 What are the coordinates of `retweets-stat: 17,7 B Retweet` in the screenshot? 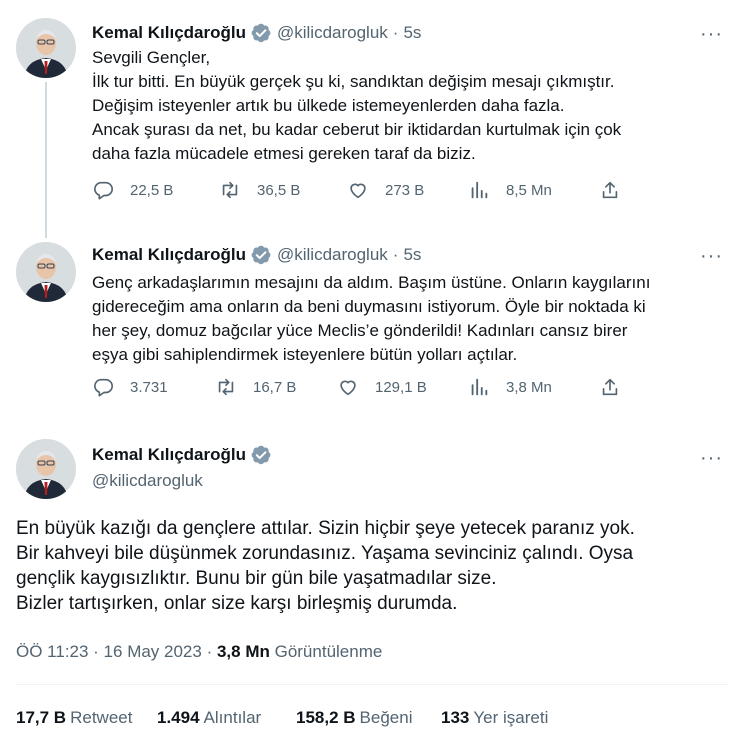 It's located at (74, 718).